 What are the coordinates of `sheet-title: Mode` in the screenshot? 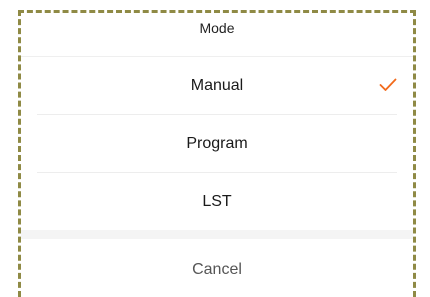 It's located at (217, 35).